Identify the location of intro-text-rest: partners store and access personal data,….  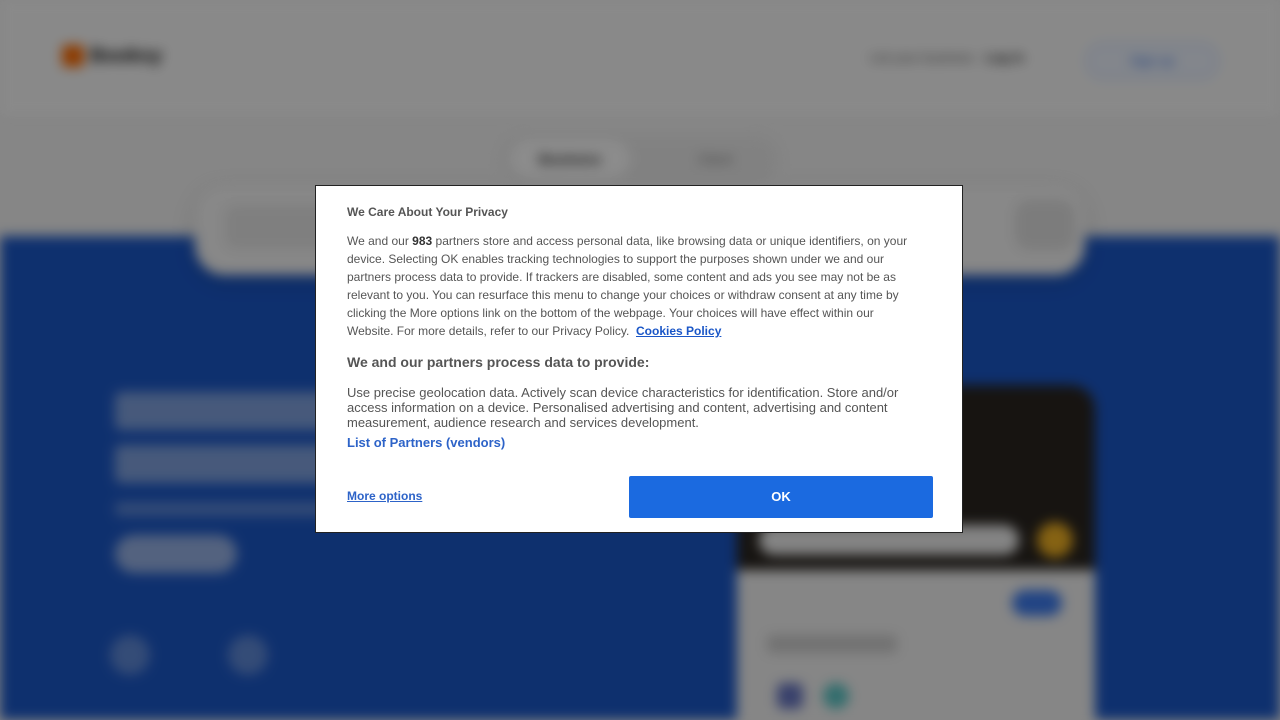
(627, 286).